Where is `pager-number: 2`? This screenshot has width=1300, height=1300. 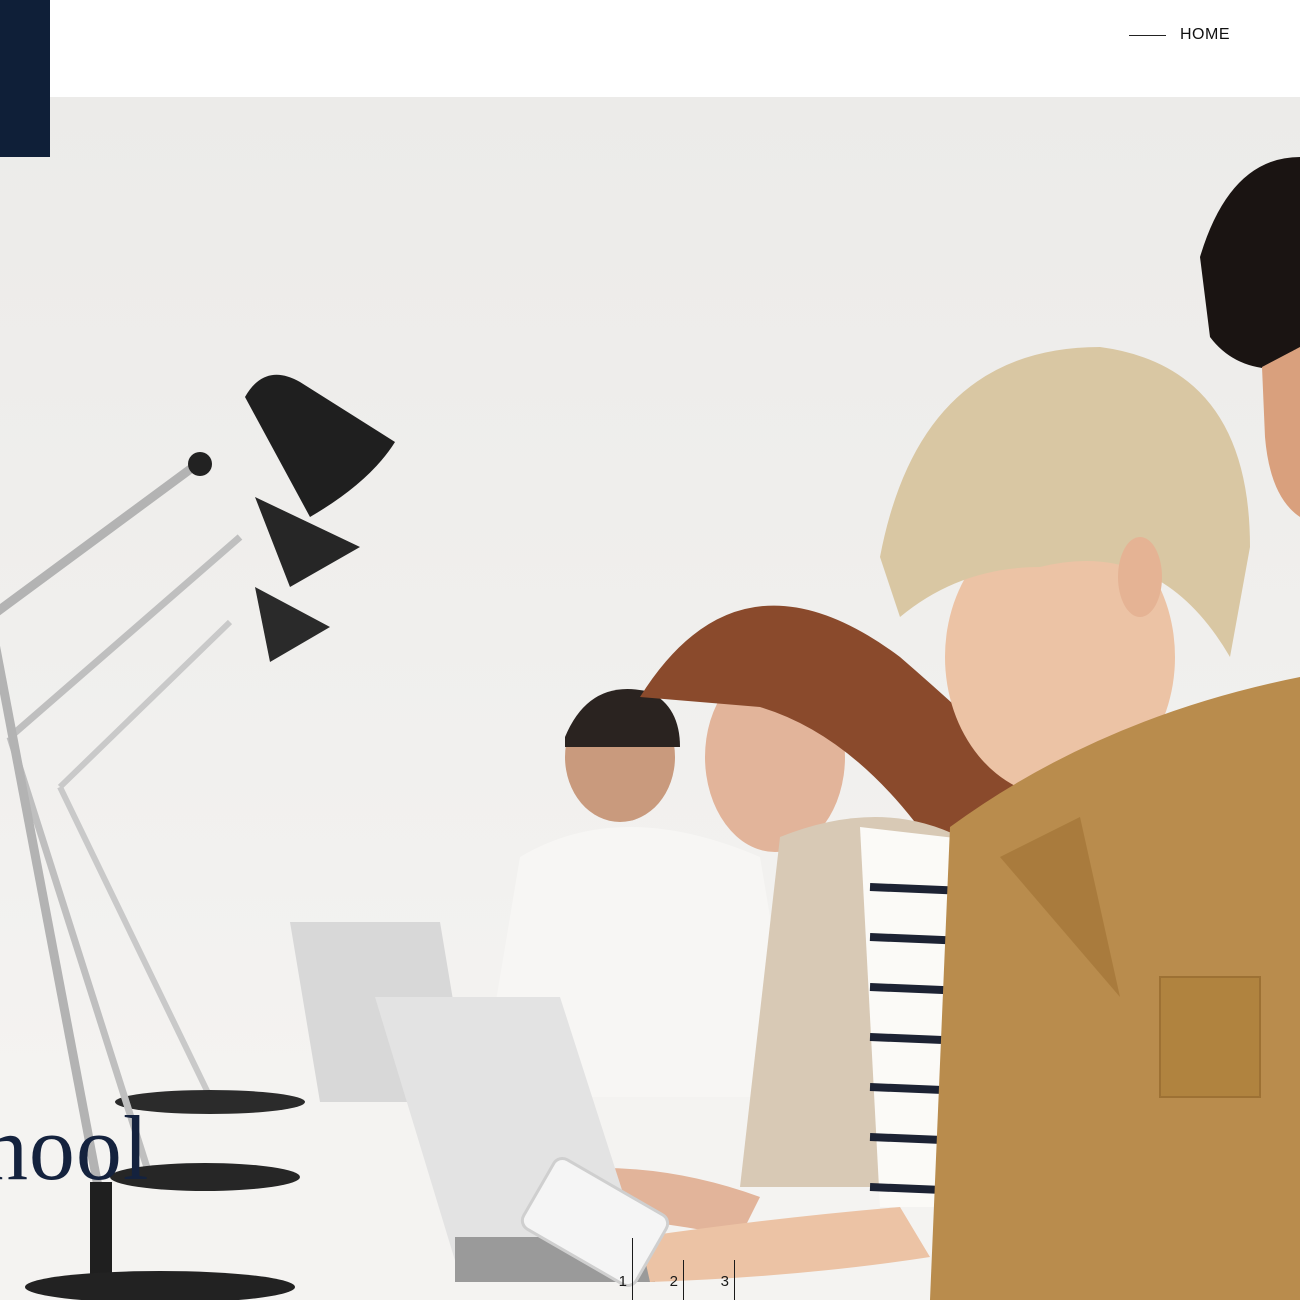 pager-number: 2 is located at coordinates (673, 1281).